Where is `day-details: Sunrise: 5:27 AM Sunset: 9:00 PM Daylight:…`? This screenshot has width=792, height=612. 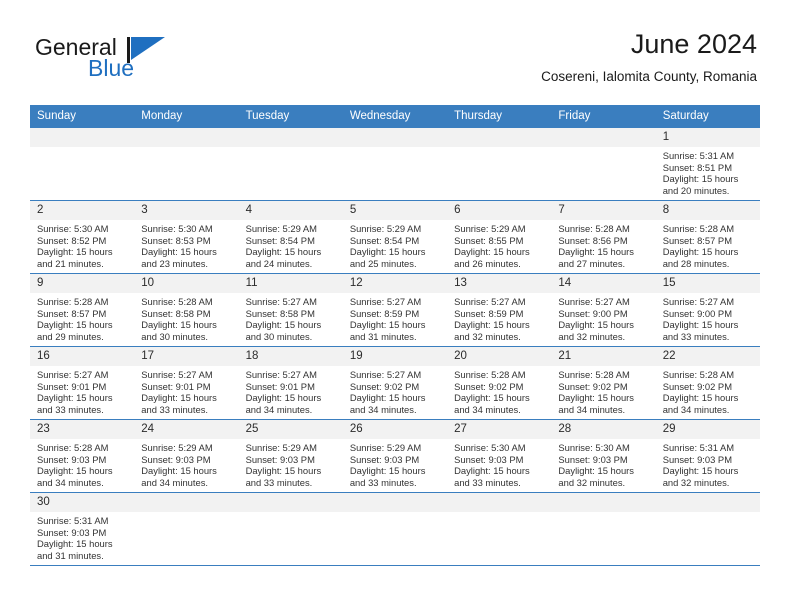 day-details: Sunrise: 5:27 AM Sunset: 9:00 PM Daylight:… is located at coordinates (603, 317).